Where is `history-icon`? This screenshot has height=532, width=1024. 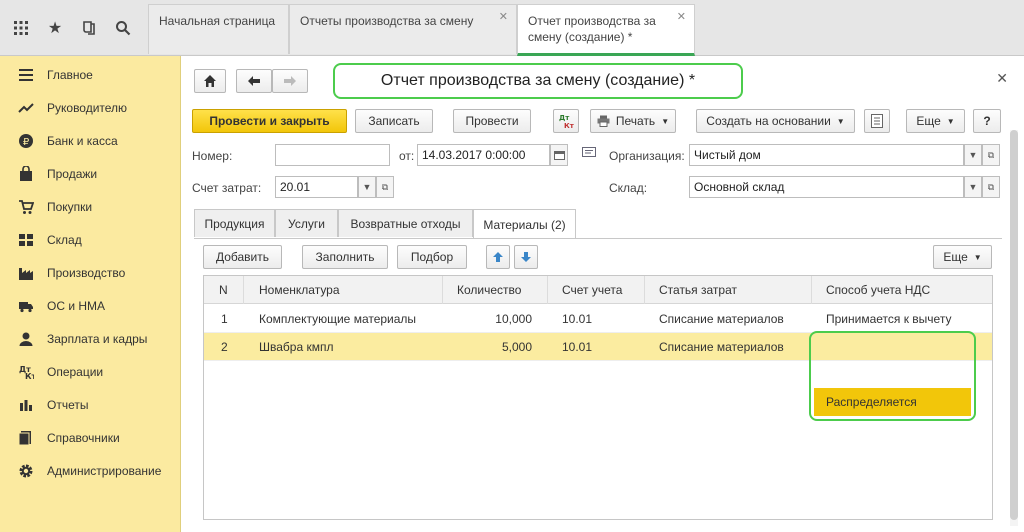 history-icon is located at coordinates (89, 28).